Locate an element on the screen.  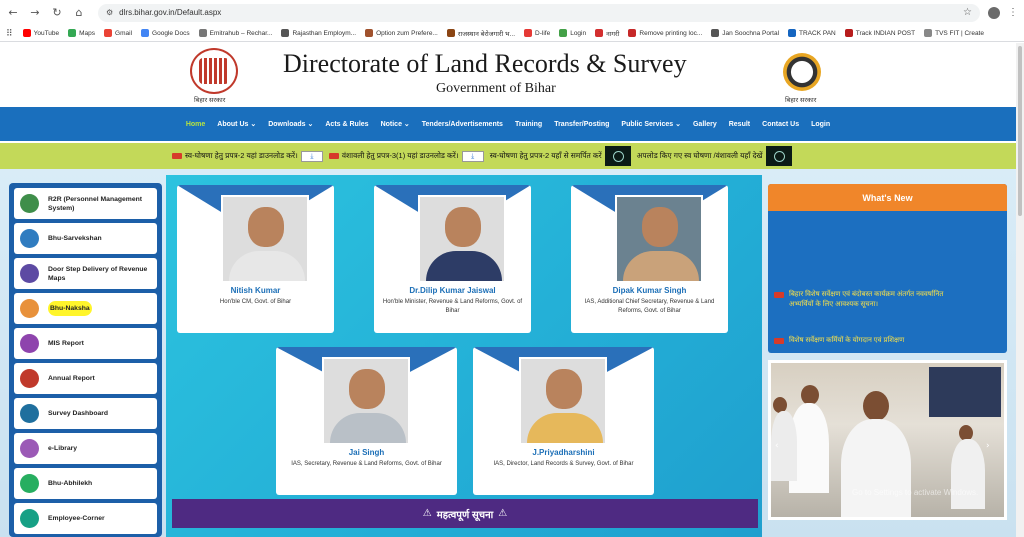
bookmark-label: Gmail is located at coordinates (124, 33).